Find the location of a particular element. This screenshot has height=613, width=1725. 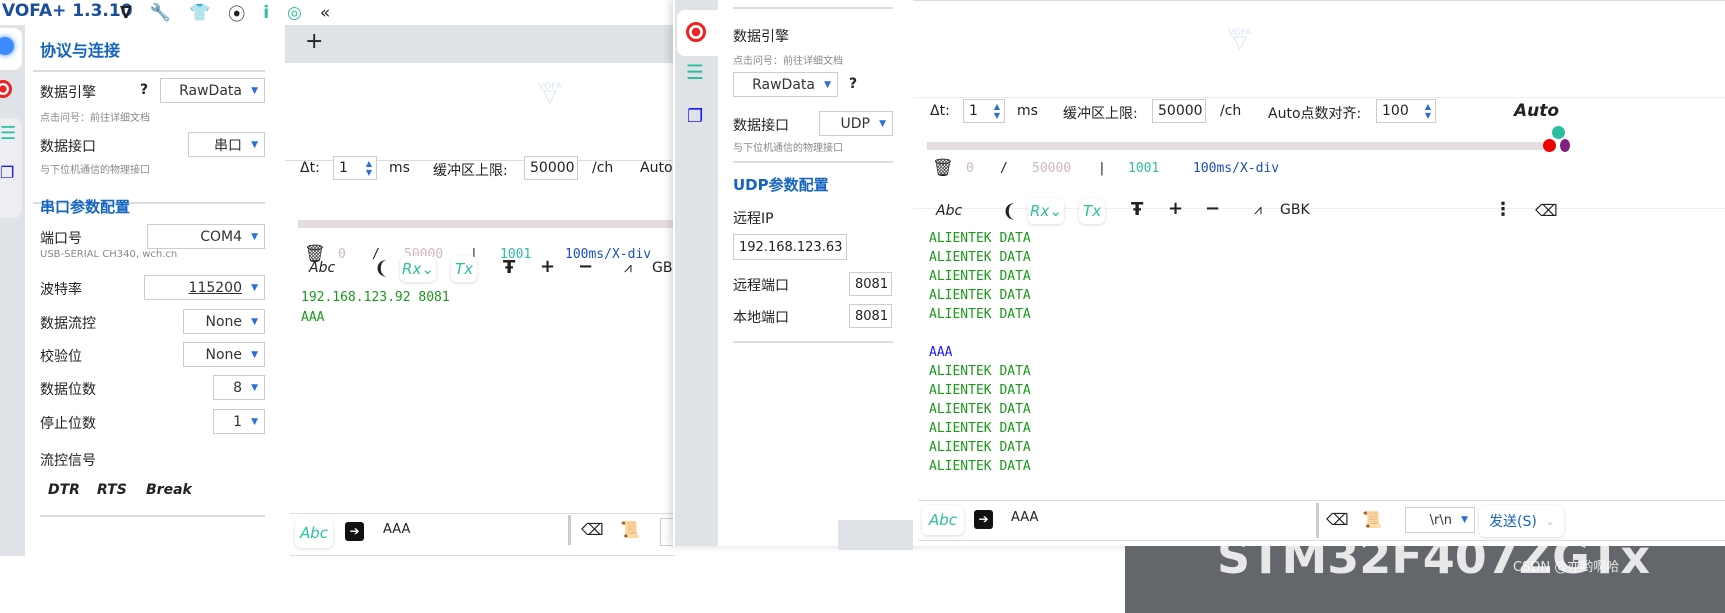

encoding-select: GBK is located at coordinates (1295, 210).